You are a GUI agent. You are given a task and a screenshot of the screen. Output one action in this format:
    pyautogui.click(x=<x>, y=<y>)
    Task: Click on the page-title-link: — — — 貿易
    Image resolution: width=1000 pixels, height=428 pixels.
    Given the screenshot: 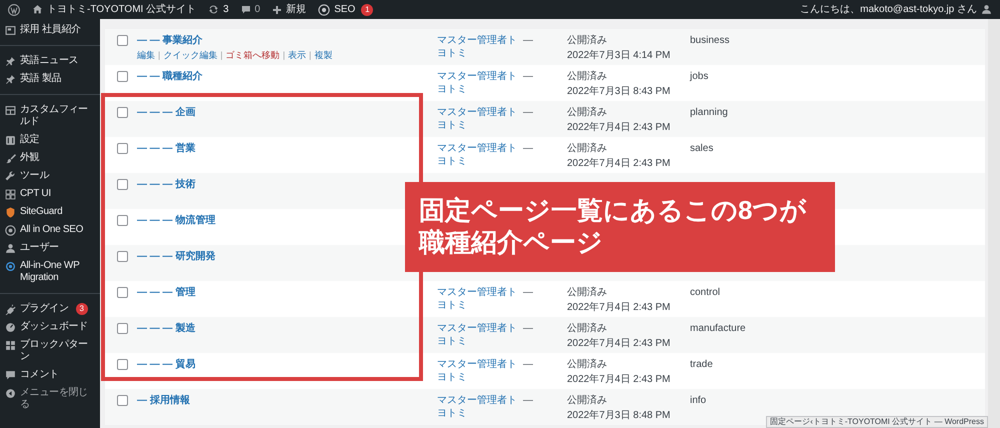 What is the action you would take?
    pyautogui.click(x=166, y=364)
    